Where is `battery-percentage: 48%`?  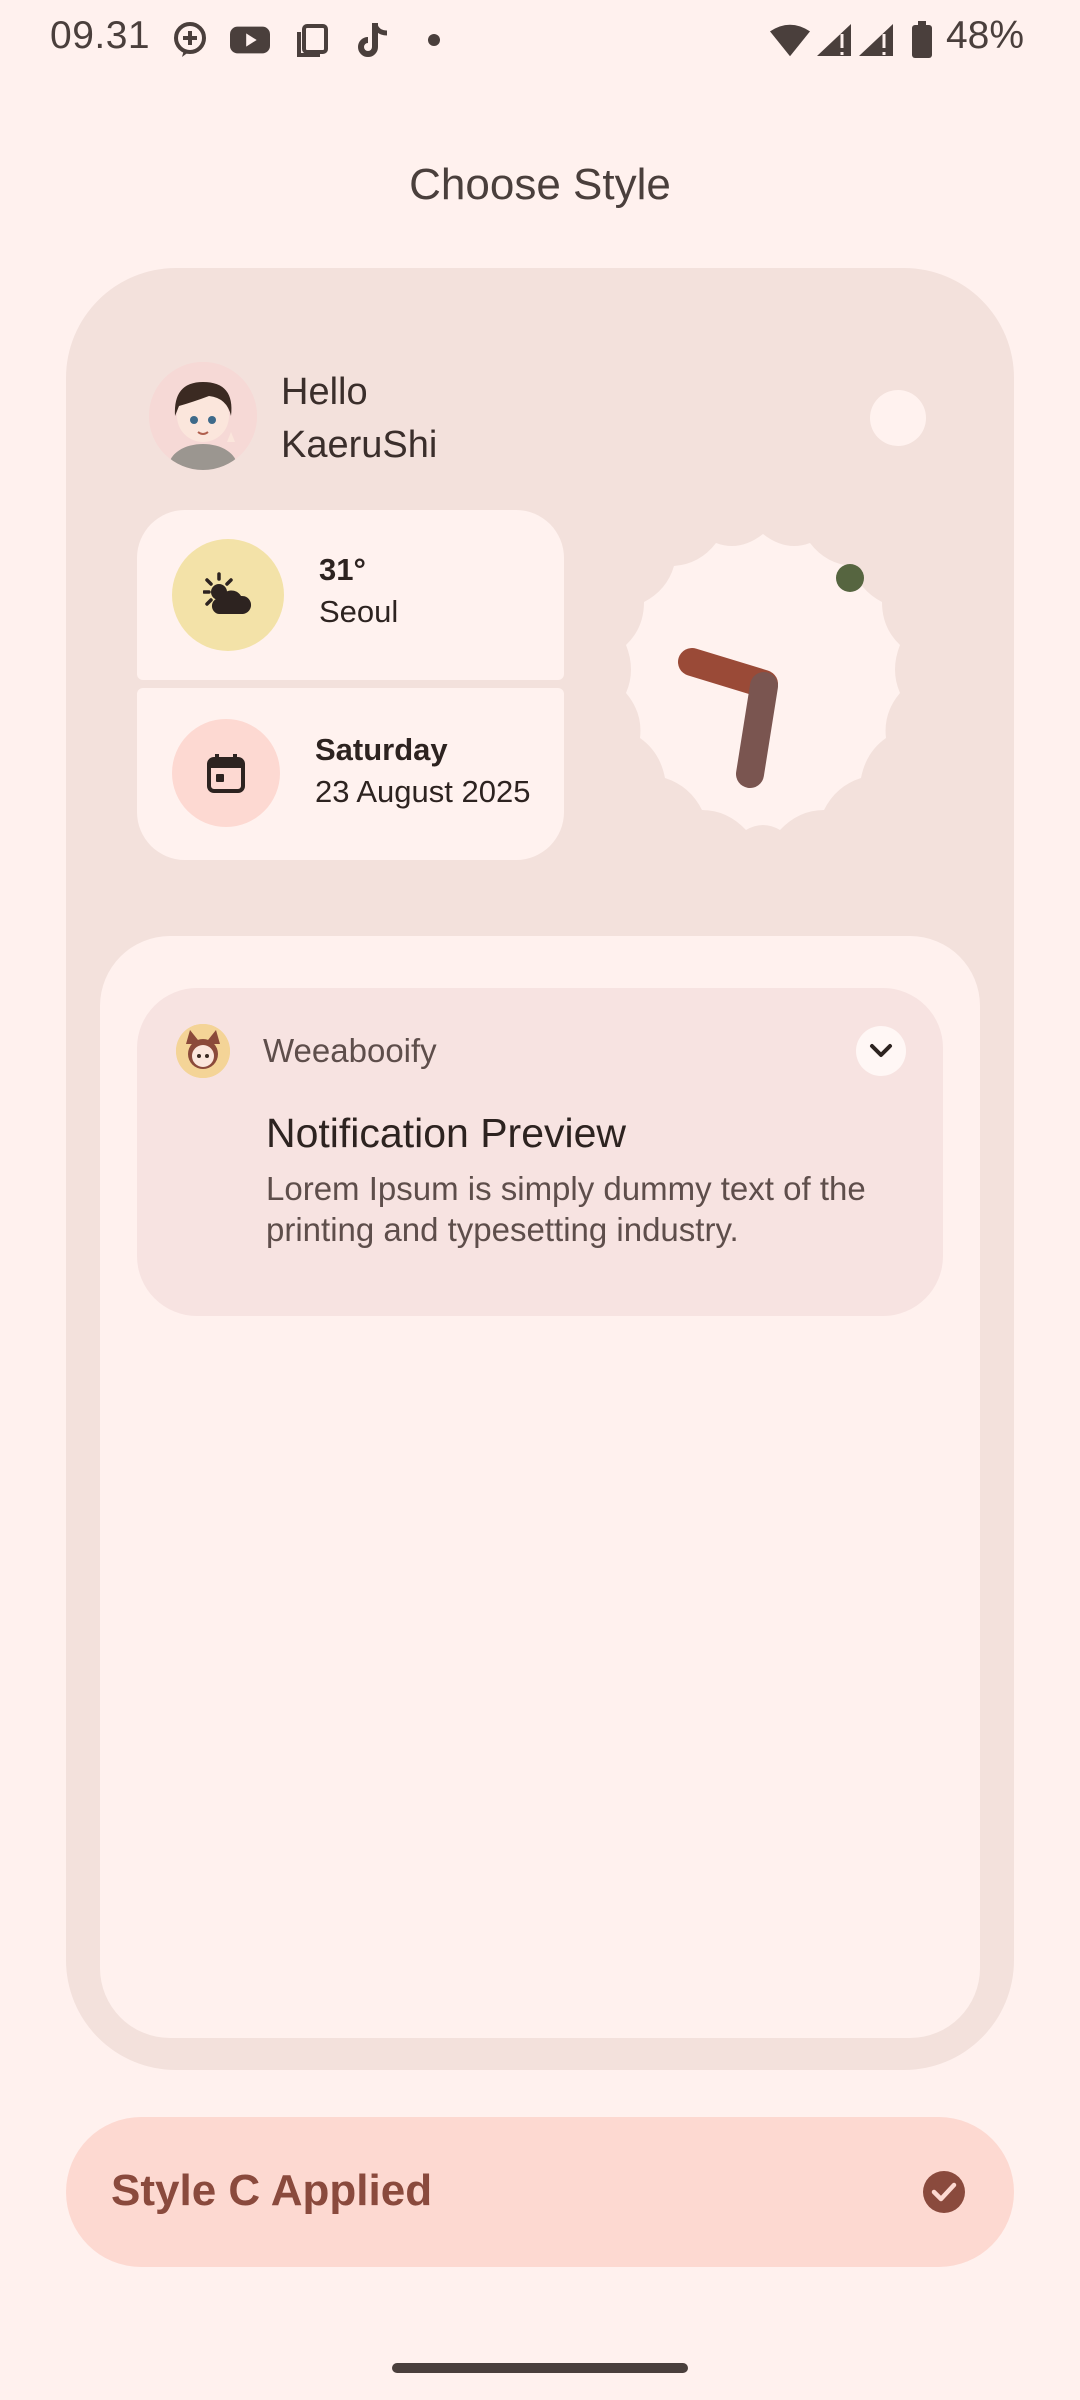
battery-percentage: 48% is located at coordinates (984, 35).